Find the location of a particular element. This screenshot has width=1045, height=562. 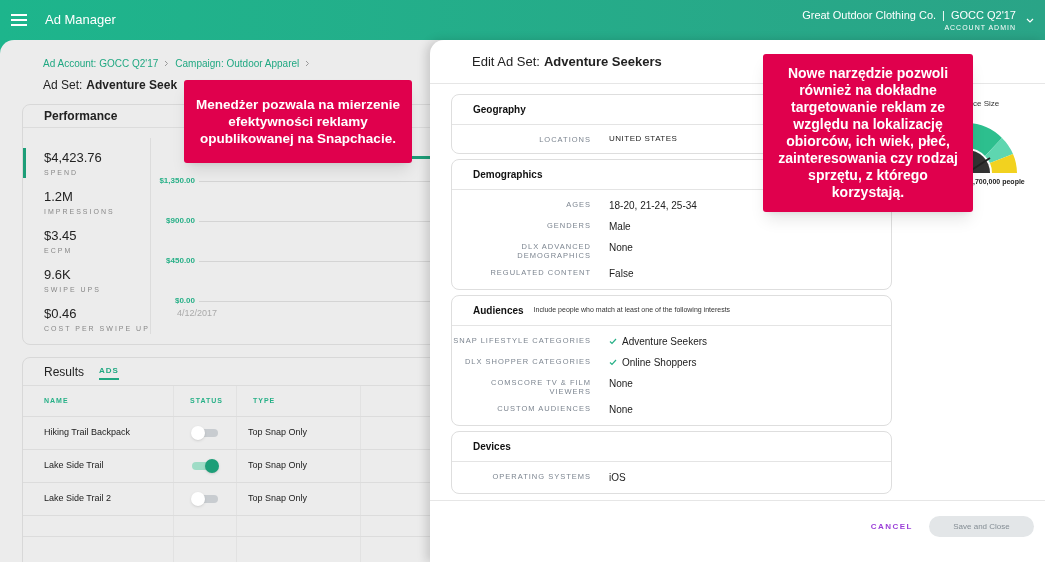

section-title: Geography is located at coordinates (499, 110).